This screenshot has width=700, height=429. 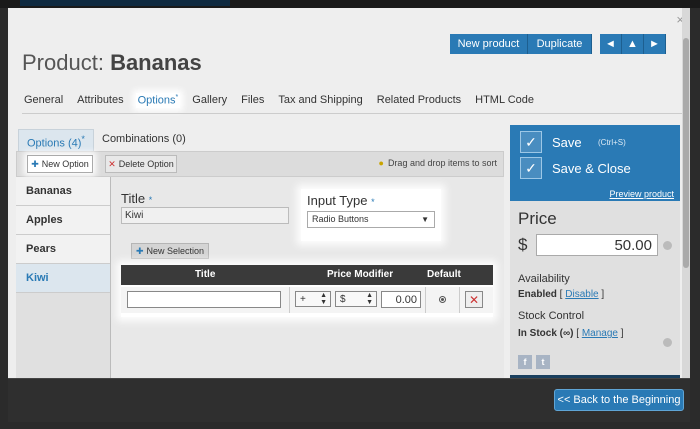 What do you see at coordinates (369, 299) in the screenshot?
I see `updown-icon: ▲ ▼` at bounding box center [369, 299].